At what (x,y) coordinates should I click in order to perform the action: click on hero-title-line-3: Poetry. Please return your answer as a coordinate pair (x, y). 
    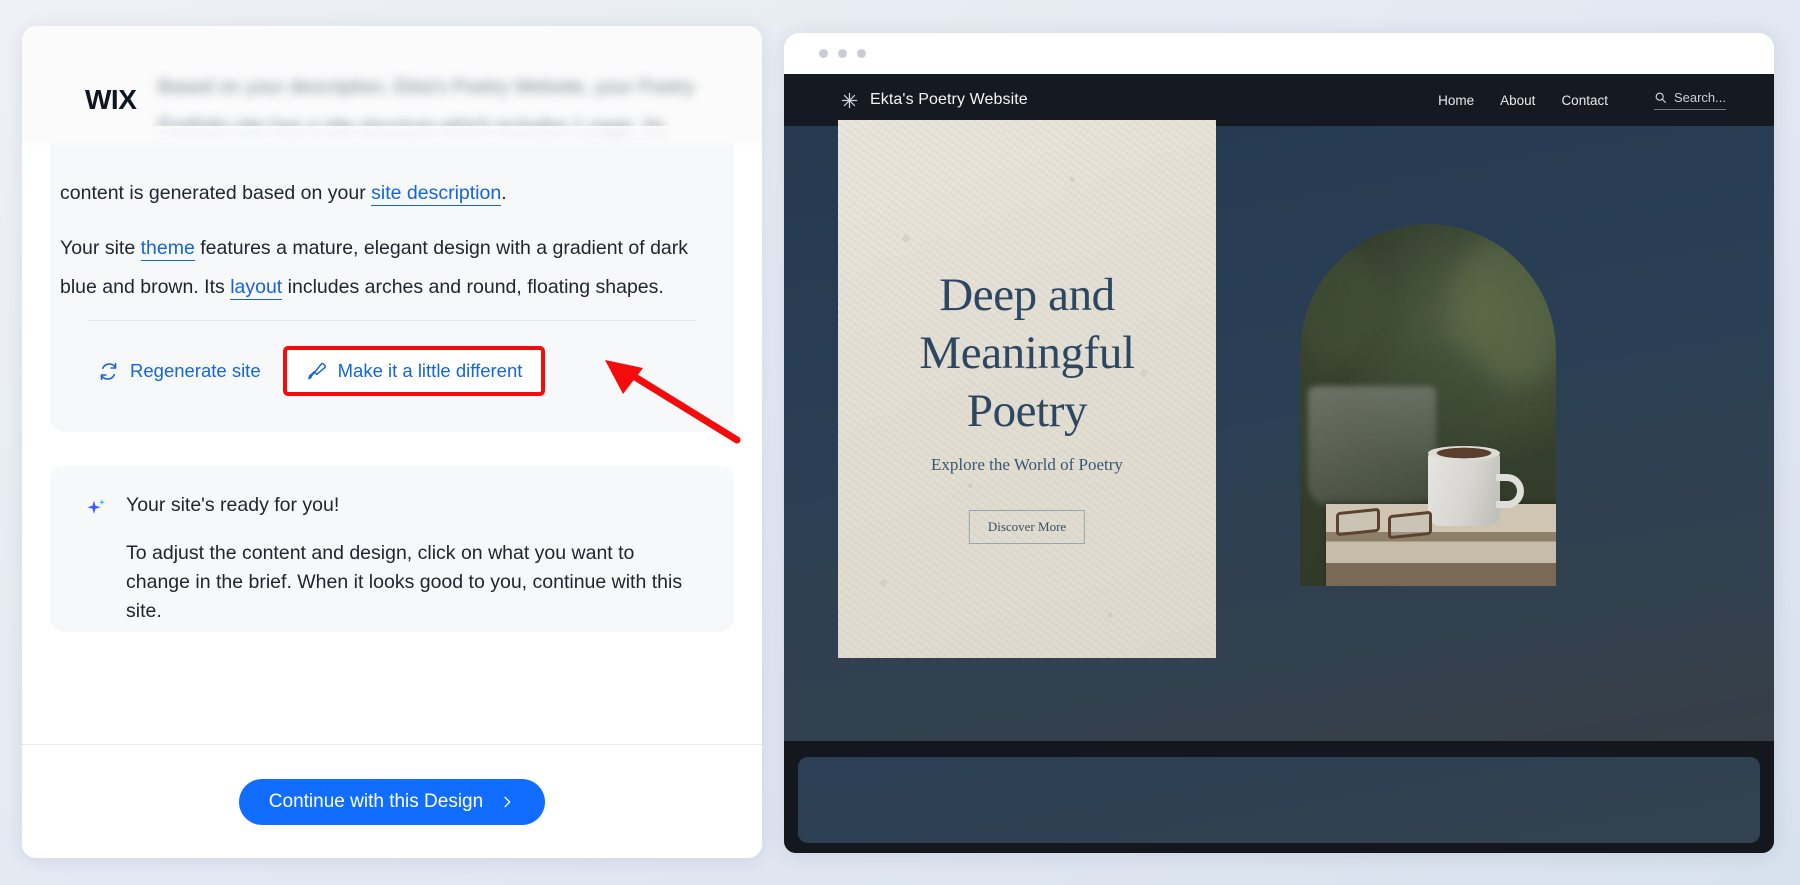
    Looking at the image, I should click on (1027, 411).